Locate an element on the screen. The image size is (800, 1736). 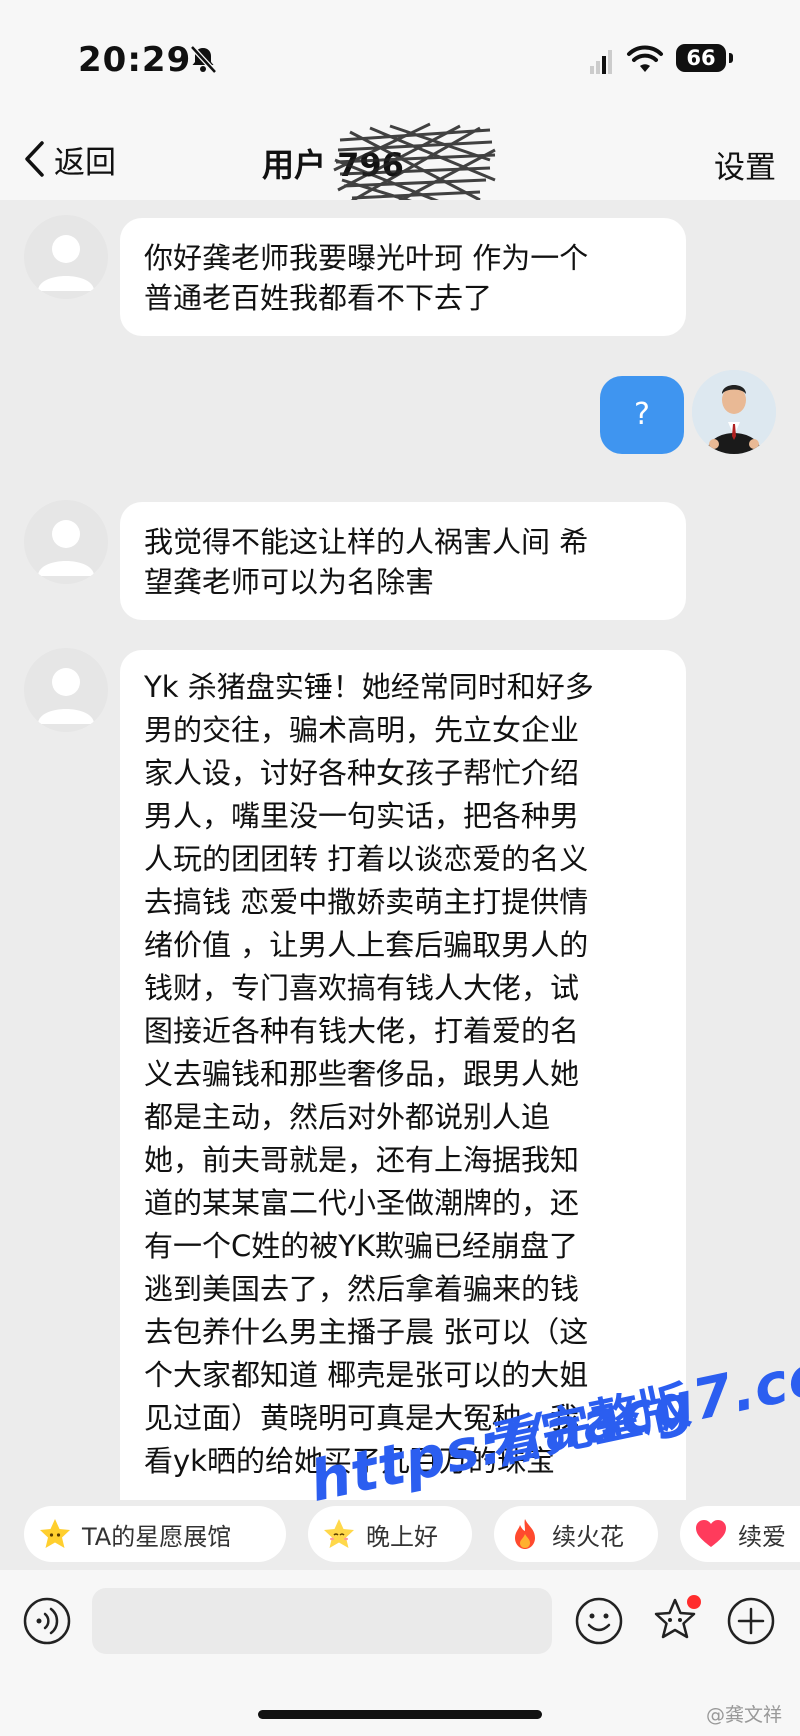
back-button: 返回 is located at coordinates (69, 159).